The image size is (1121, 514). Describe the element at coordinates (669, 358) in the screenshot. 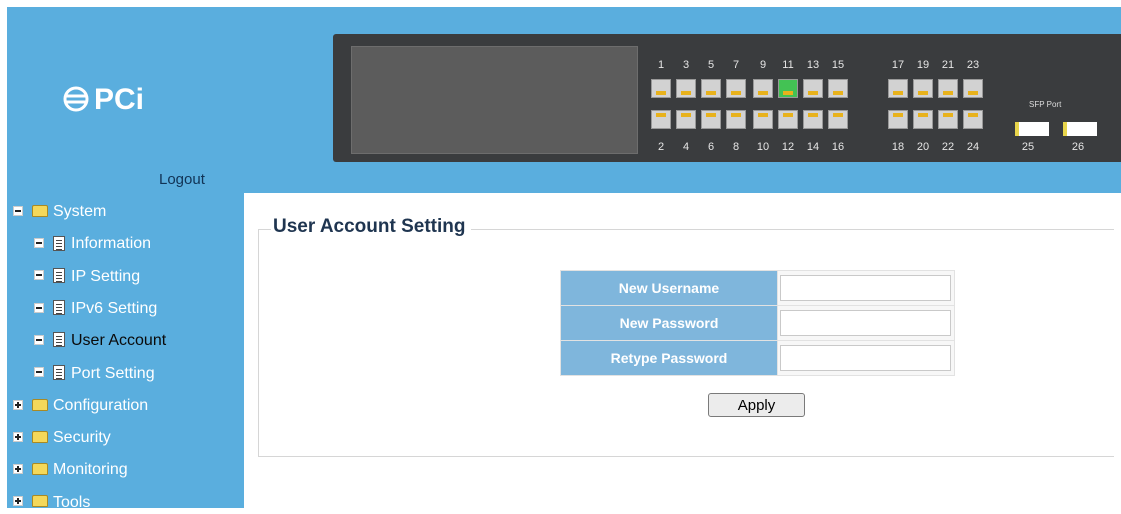

I see `retype-password-label: Retype Password` at that location.